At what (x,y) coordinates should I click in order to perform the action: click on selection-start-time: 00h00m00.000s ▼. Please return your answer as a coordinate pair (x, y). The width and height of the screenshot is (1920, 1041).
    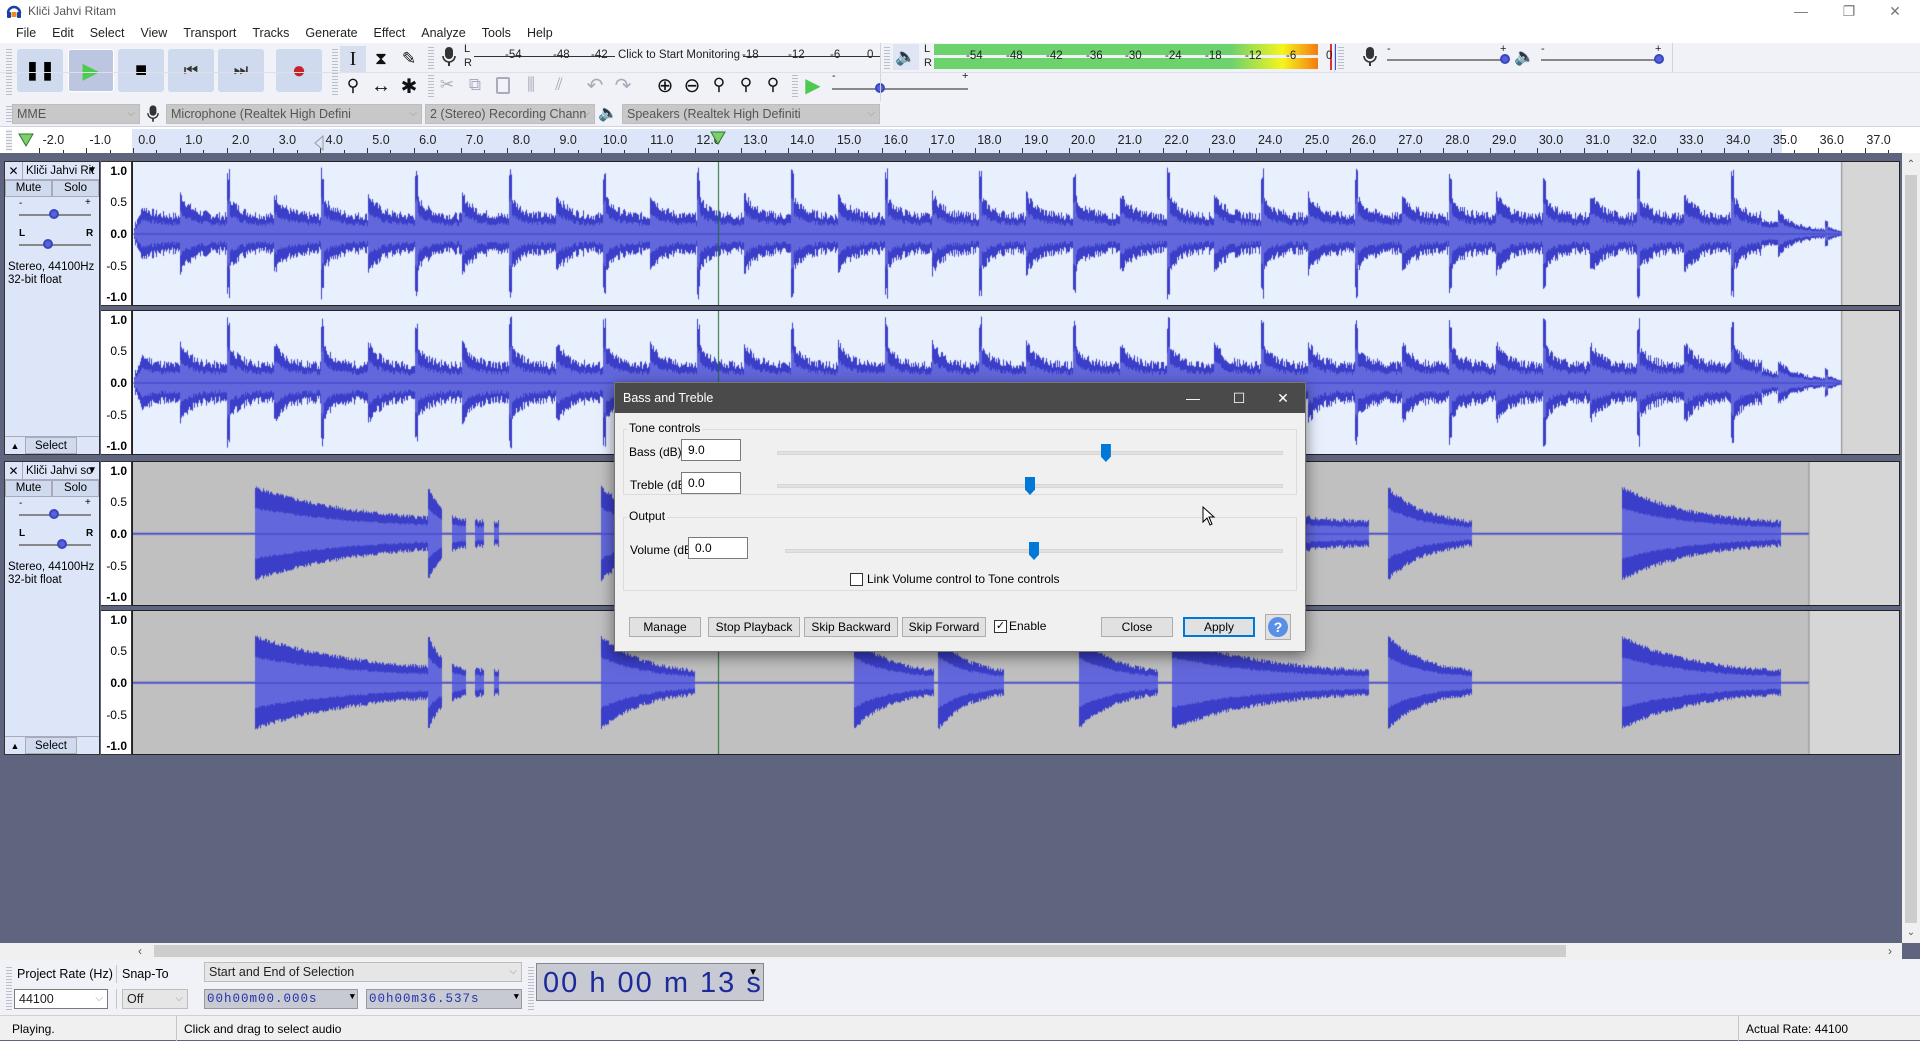
    Looking at the image, I should click on (281, 999).